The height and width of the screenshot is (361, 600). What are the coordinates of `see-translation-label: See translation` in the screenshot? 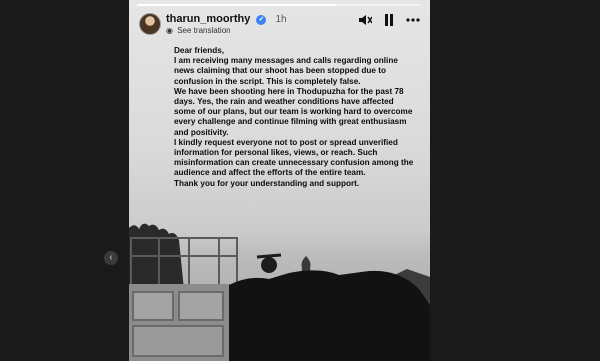 It's located at (204, 30).